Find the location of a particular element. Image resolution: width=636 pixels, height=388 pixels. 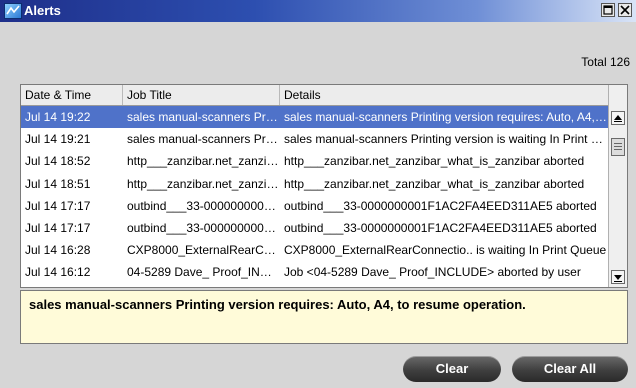

cell-date: Jul 14 18:51 is located at coordinates (58, 183).